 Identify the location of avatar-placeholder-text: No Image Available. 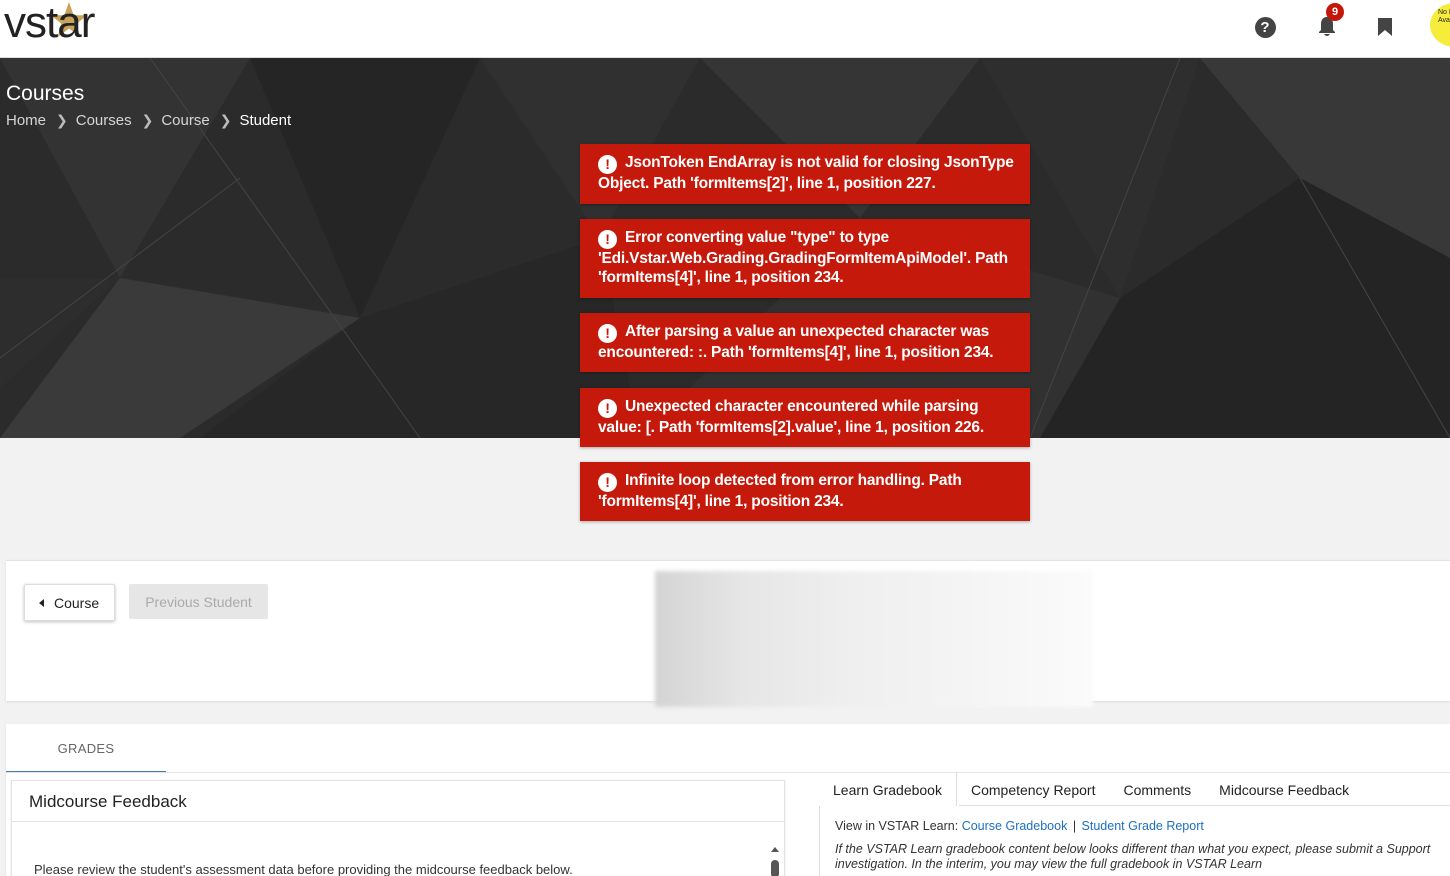
(1444, 16).